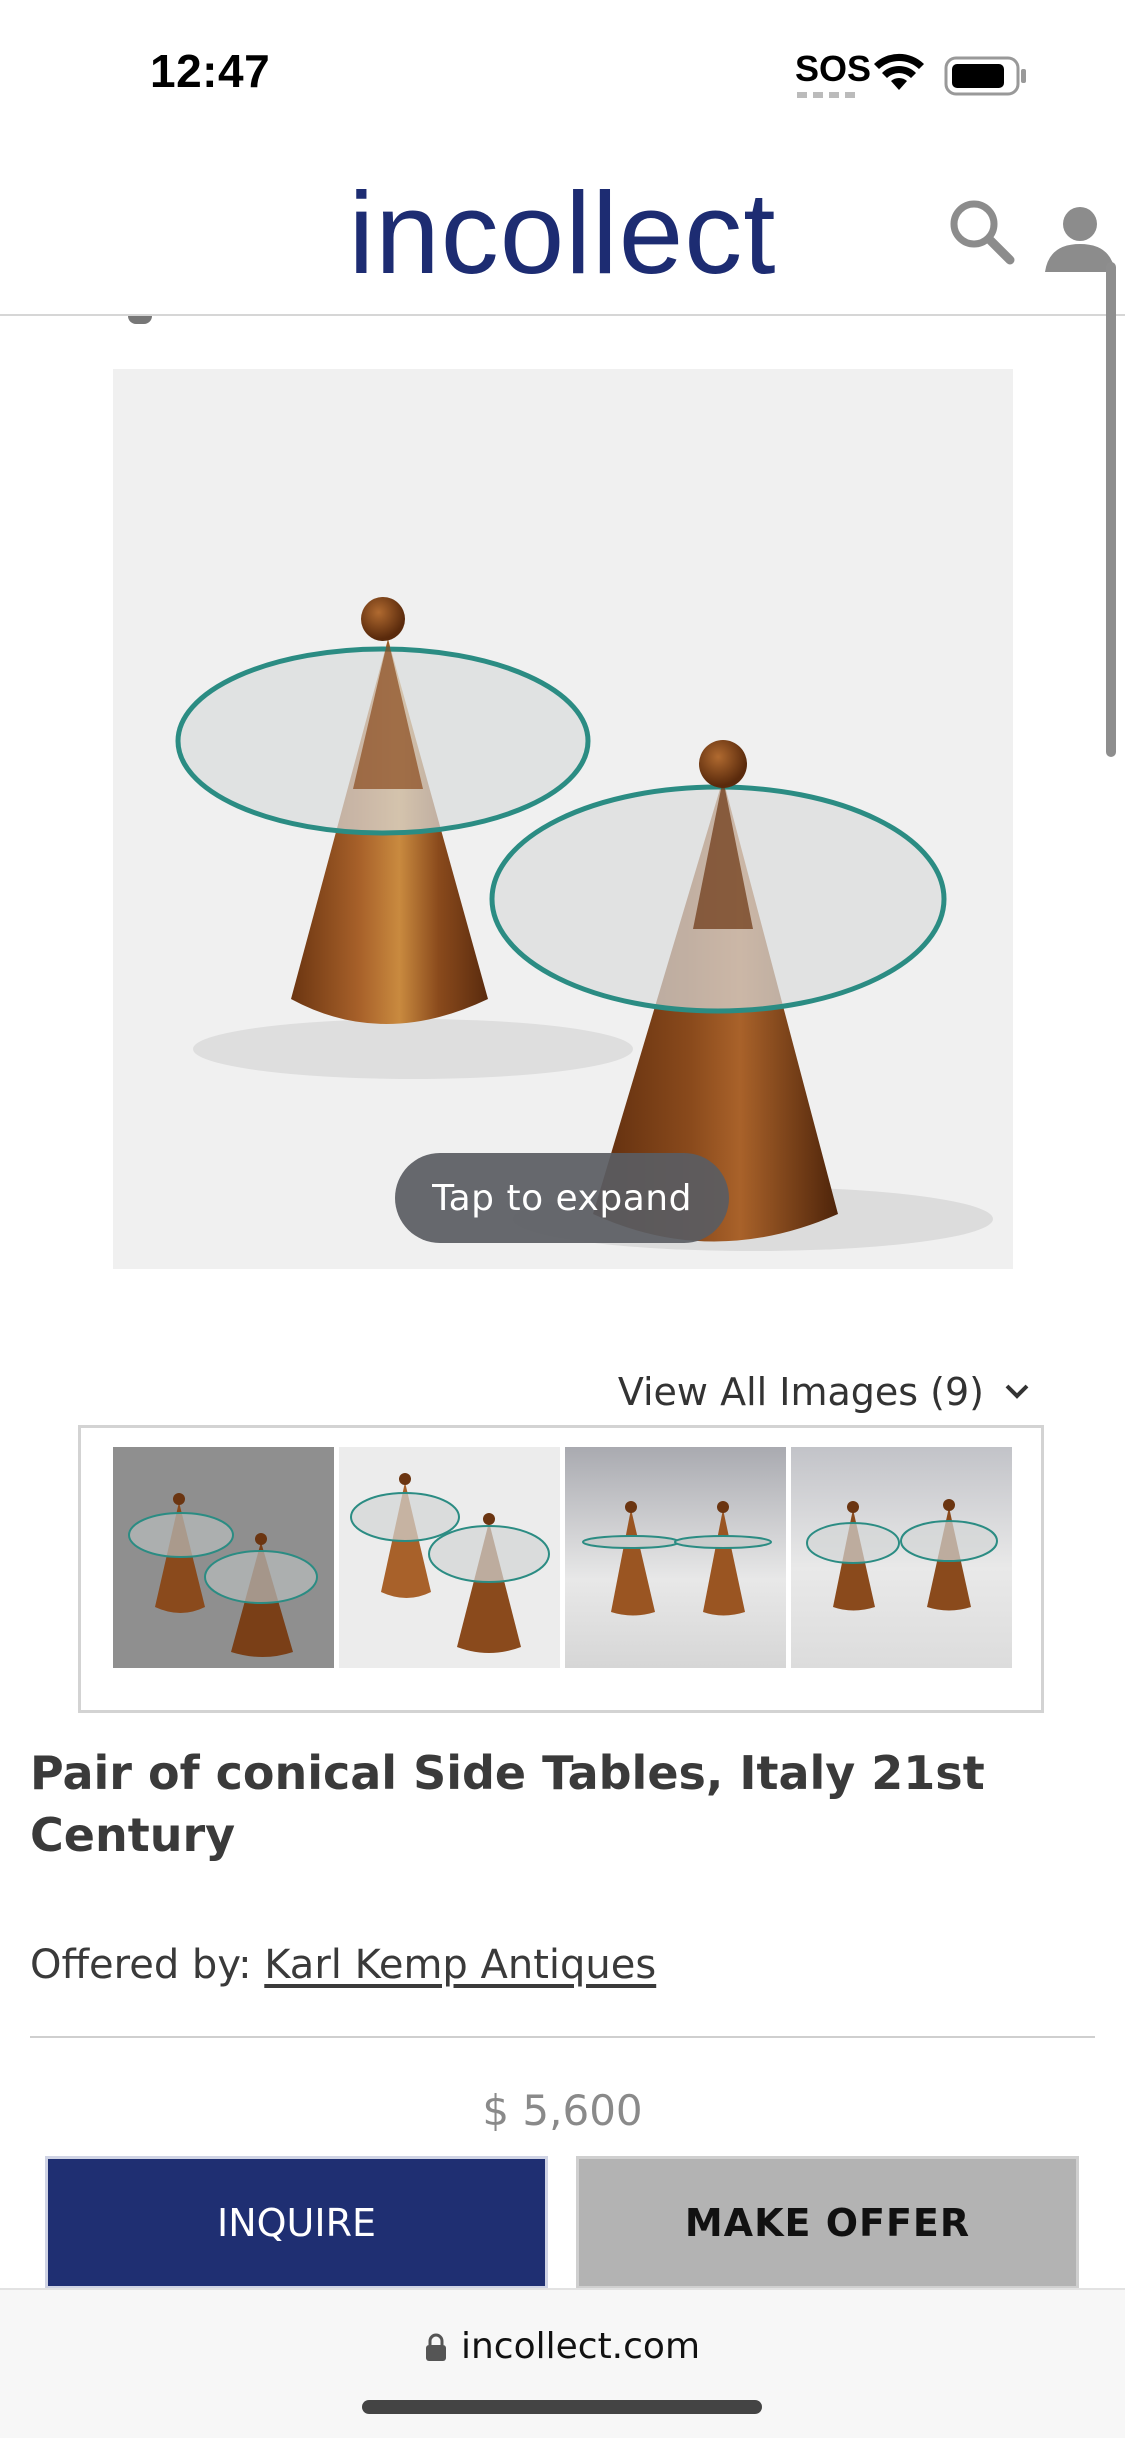  I want to click on view-all-label: View All Images (9), so click(800, 1392).